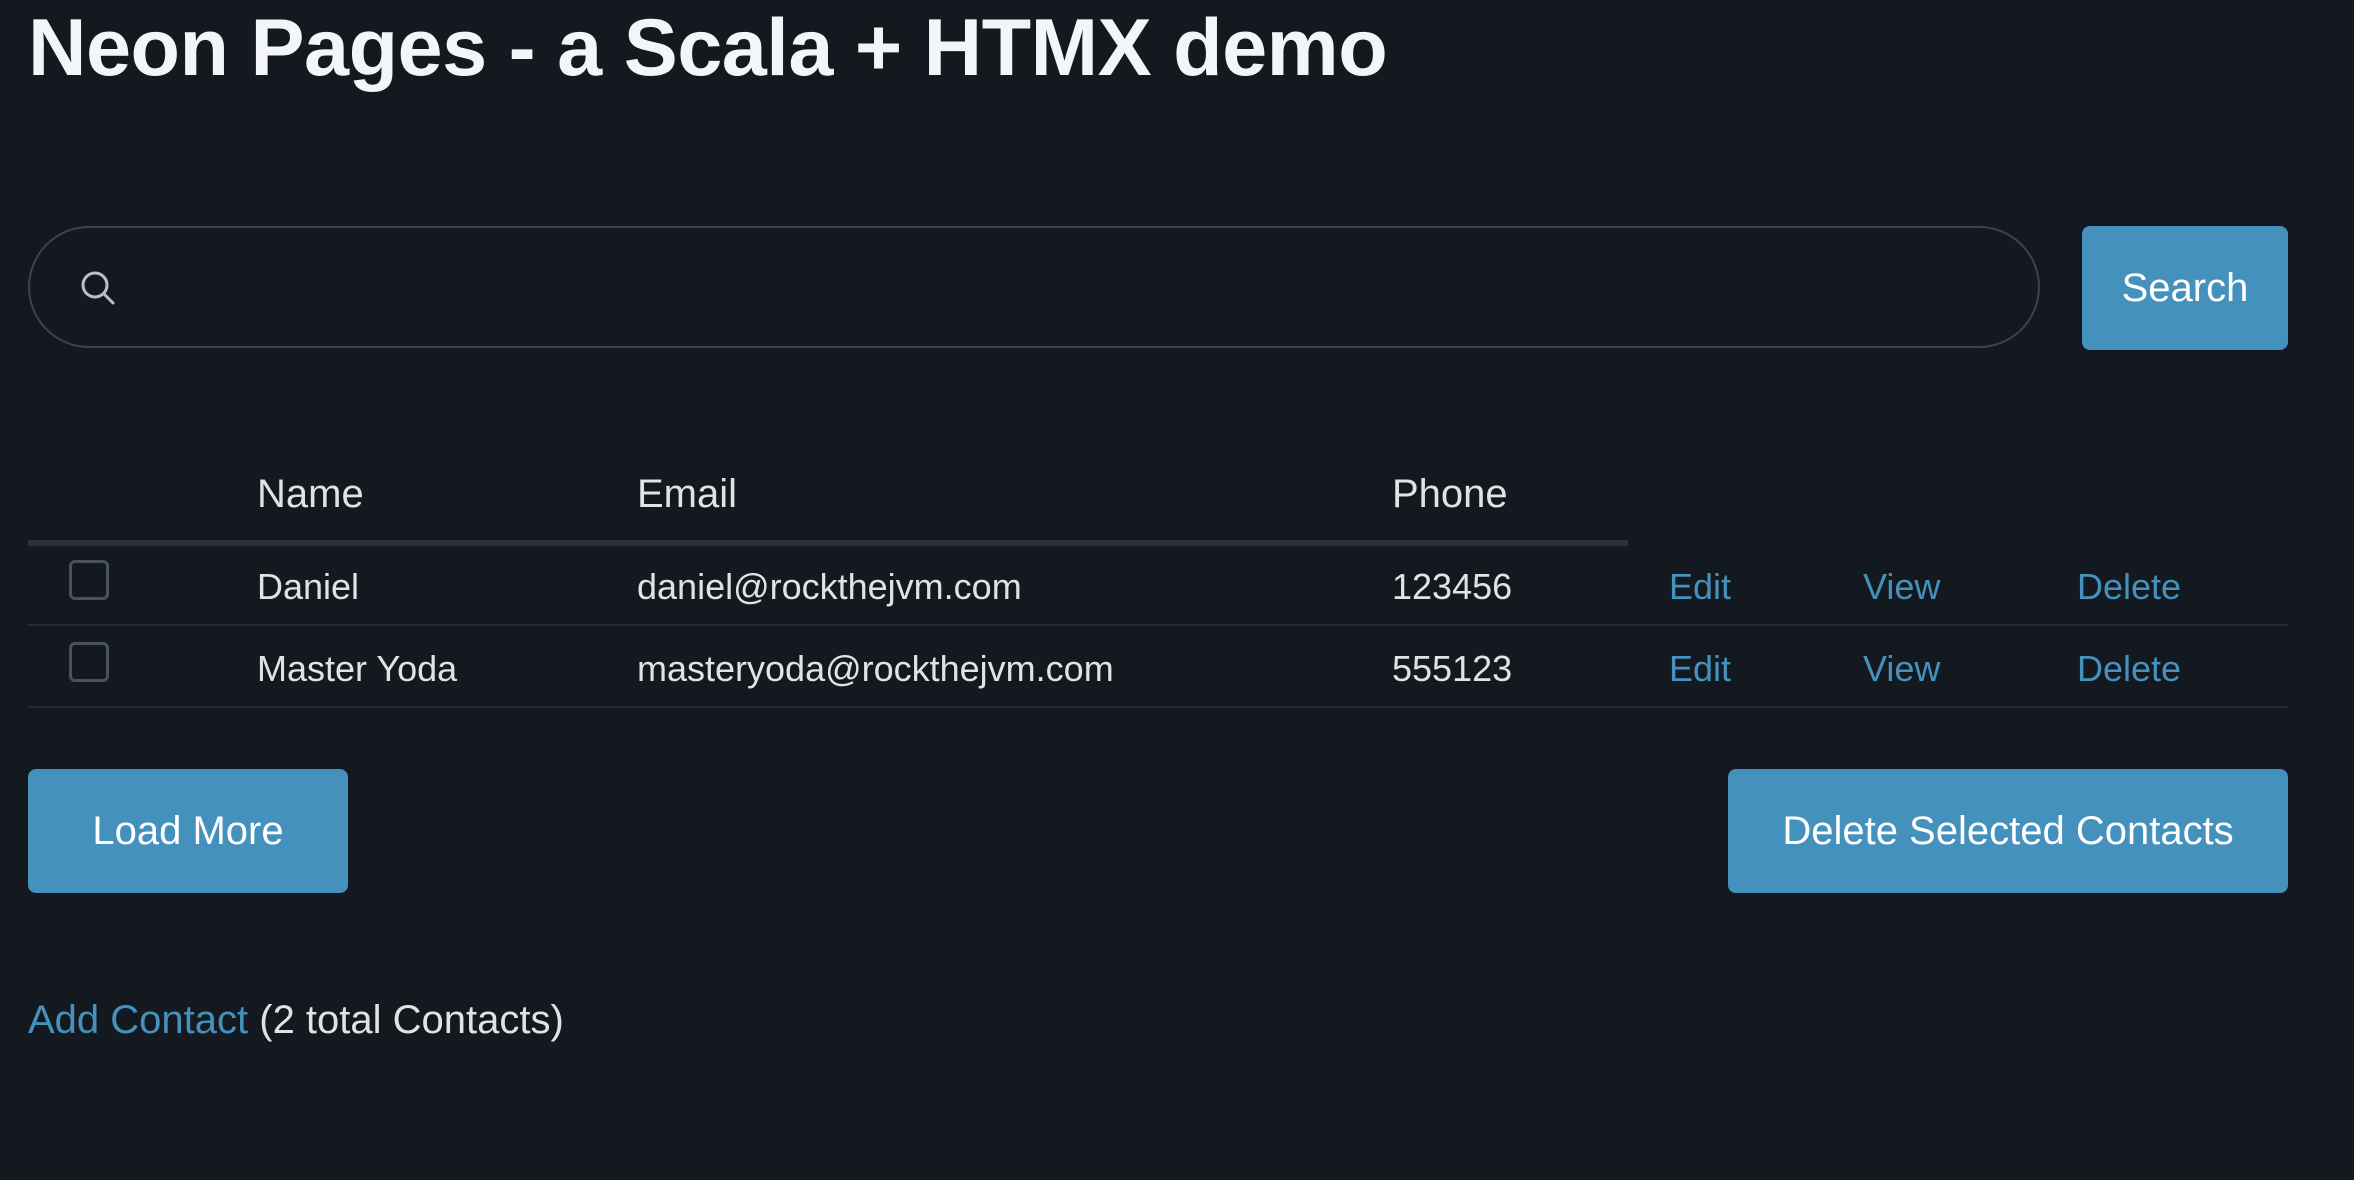 This screenshot has height=1180, width=2354. I want to click on contact-name: Daniel, so click(308, 586).